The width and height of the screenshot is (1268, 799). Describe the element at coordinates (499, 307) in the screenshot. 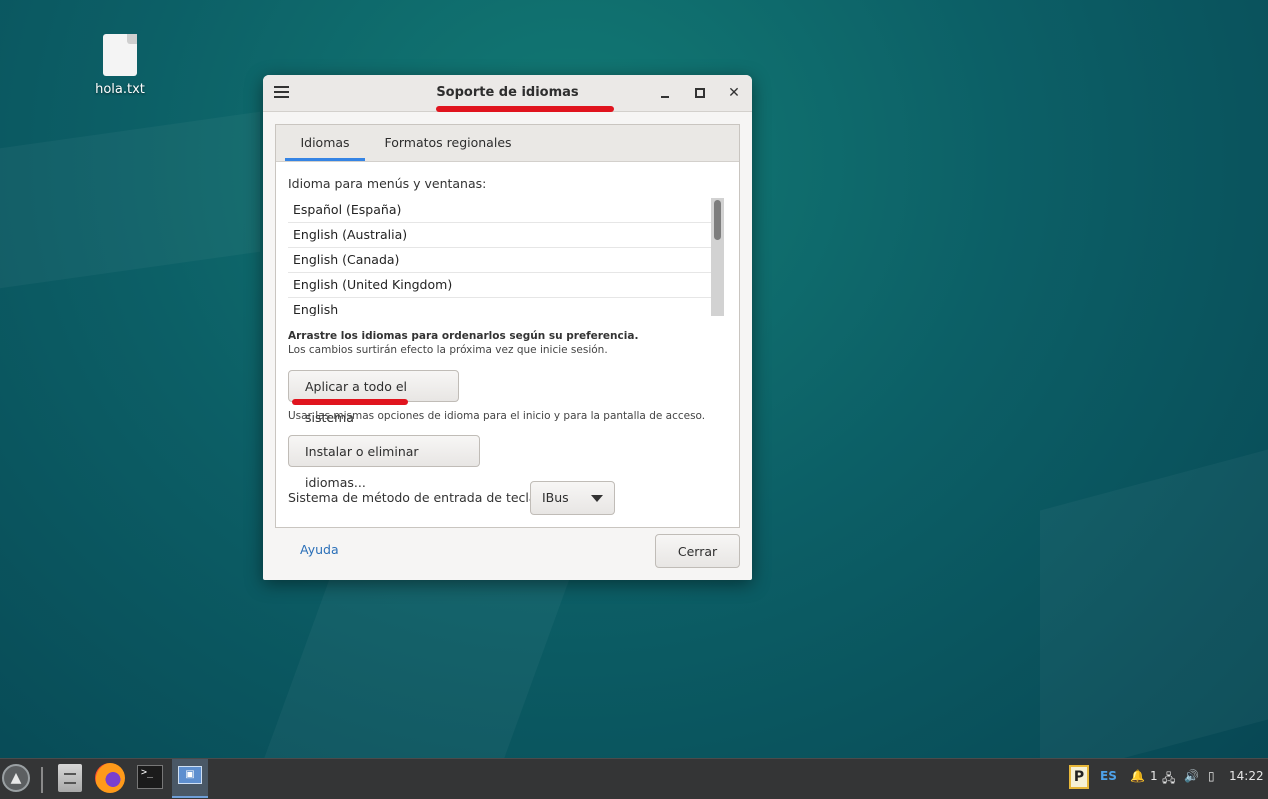

I see `list-item: English` at that location.